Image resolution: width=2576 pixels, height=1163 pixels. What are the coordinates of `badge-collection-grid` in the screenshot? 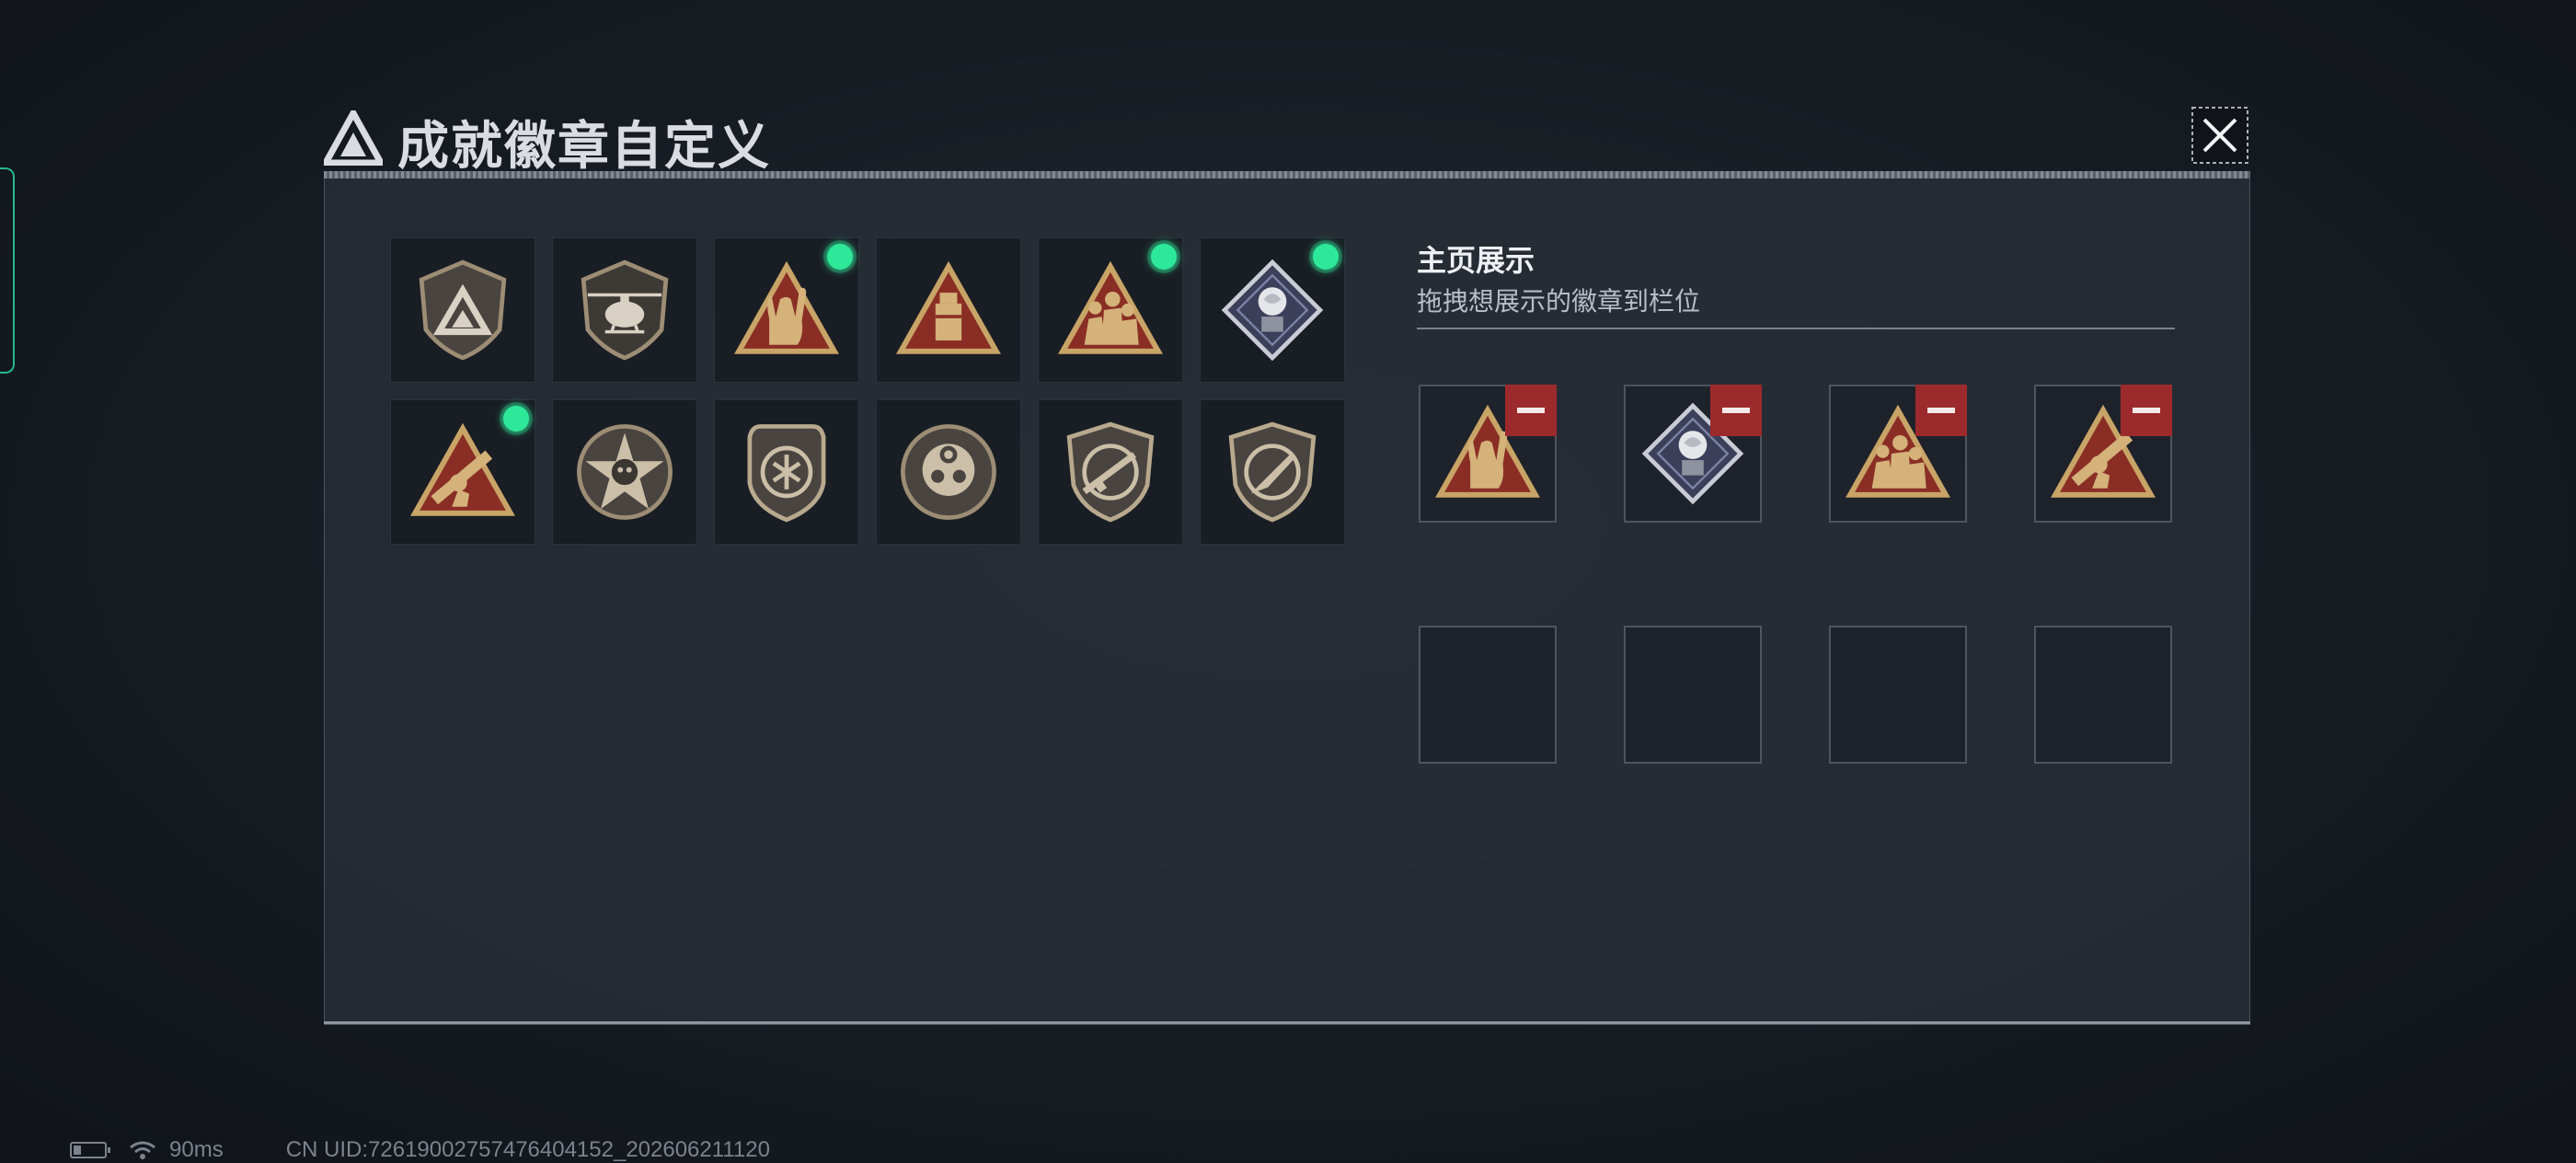 It's located at (868, 391).